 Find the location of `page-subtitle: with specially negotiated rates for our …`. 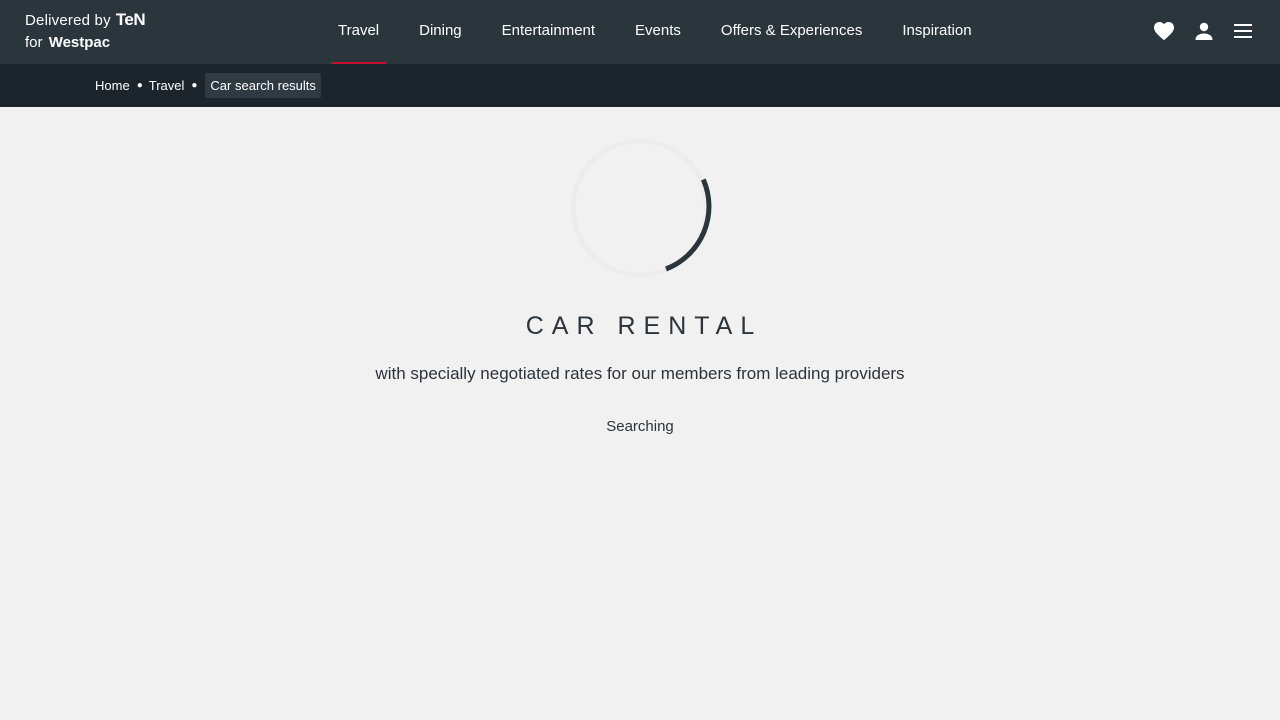

page-subtitle: with specially negotiated rates for our … is located at coordinates (640, 373).